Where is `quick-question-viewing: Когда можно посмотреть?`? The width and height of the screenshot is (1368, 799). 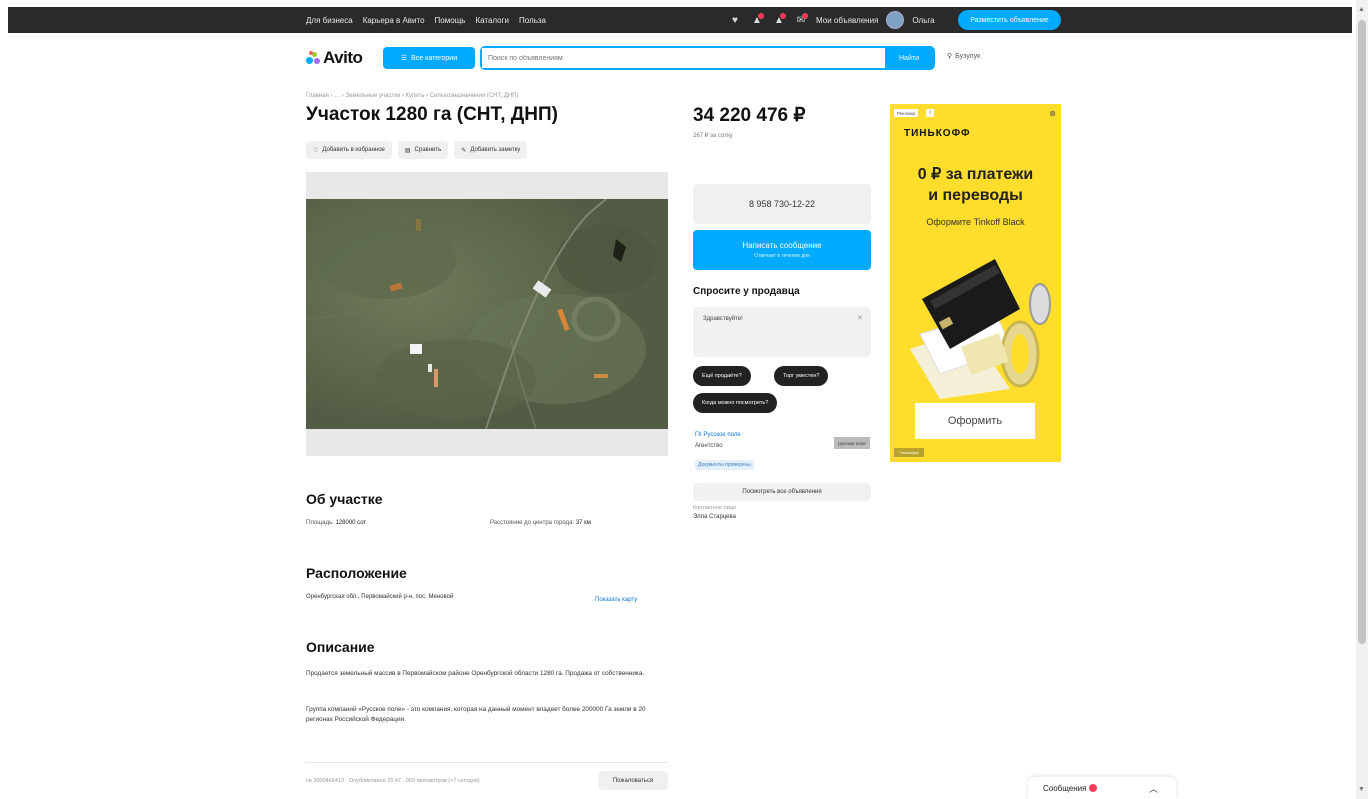 quick-question-viewing: Когда можно посмотреть? is located at coordinates (735, 403).